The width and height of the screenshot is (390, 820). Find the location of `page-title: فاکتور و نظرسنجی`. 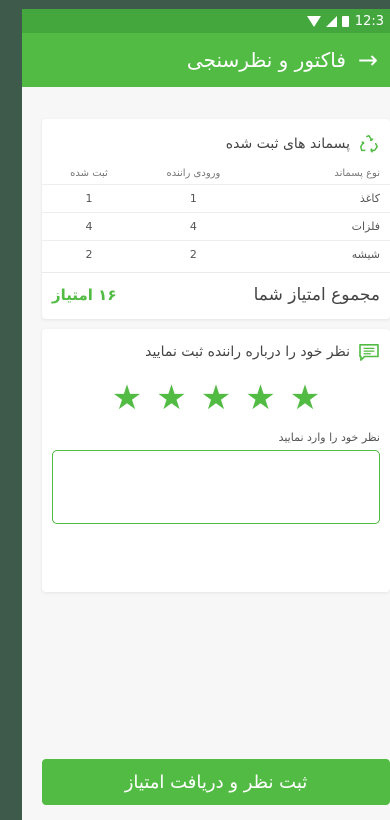

page-title: فاکتور و نظرسنجی is located at coordinates (266, 60).